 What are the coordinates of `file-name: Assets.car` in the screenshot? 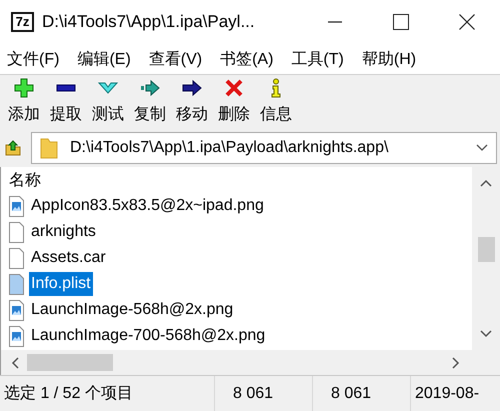 It's located at (68, 258).